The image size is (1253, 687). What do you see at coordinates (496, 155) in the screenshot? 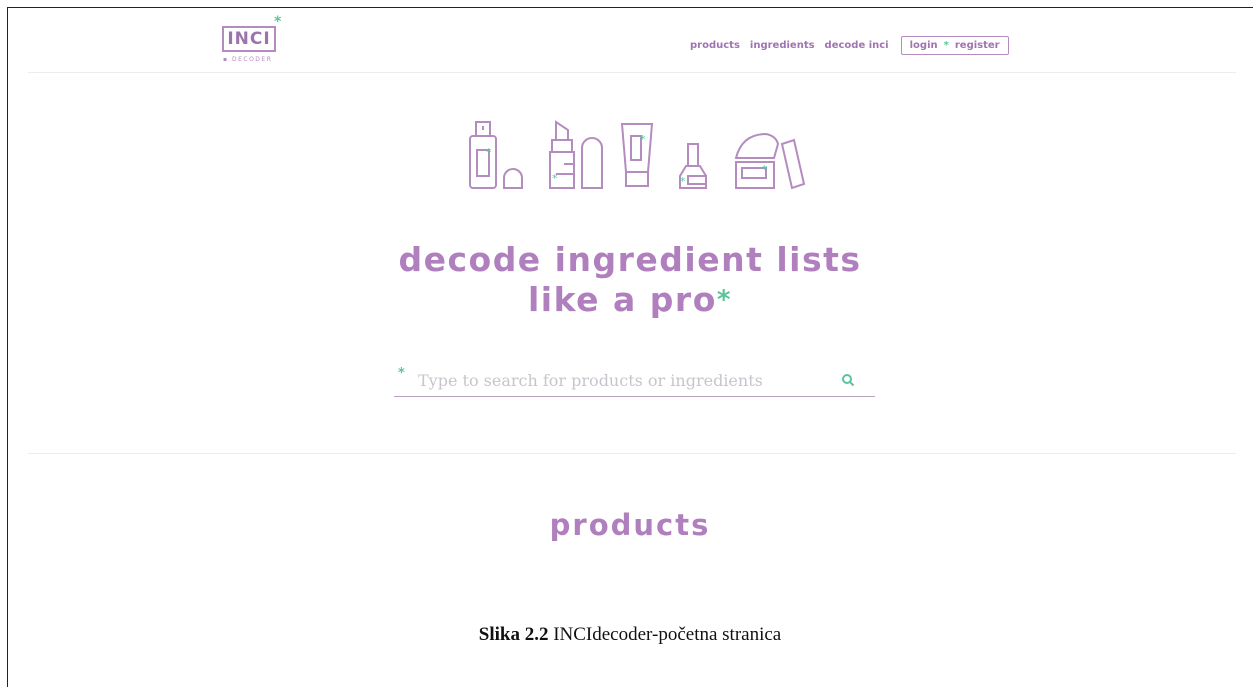
I see `pump-bottle-icon: *` at bounding box center [496, 155].